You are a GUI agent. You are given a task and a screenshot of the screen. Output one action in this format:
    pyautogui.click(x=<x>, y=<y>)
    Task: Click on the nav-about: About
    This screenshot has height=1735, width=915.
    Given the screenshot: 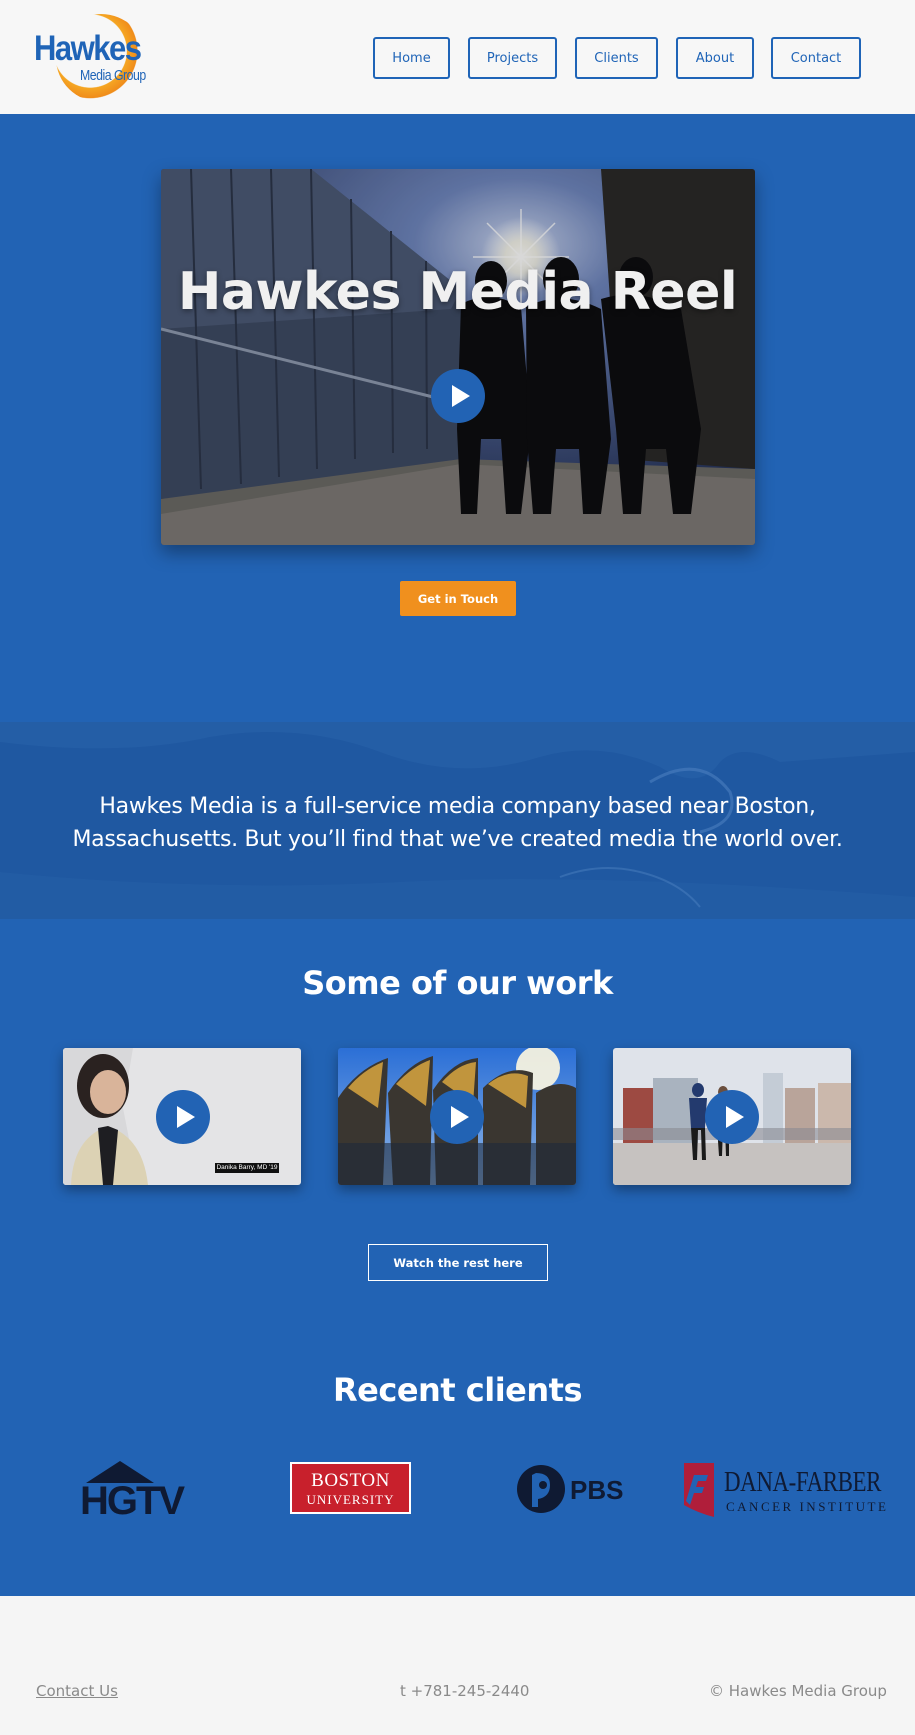 What is the action you would take?
    pyautogui.click(x=715, y=58)
    